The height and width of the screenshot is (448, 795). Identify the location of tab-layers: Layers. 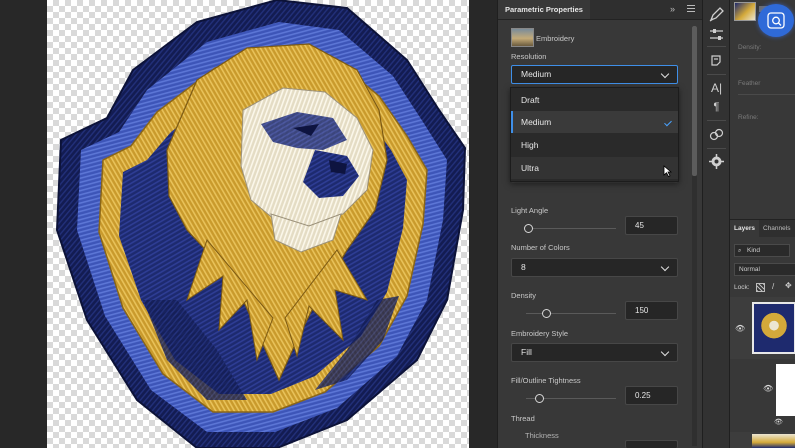
(744, 228).